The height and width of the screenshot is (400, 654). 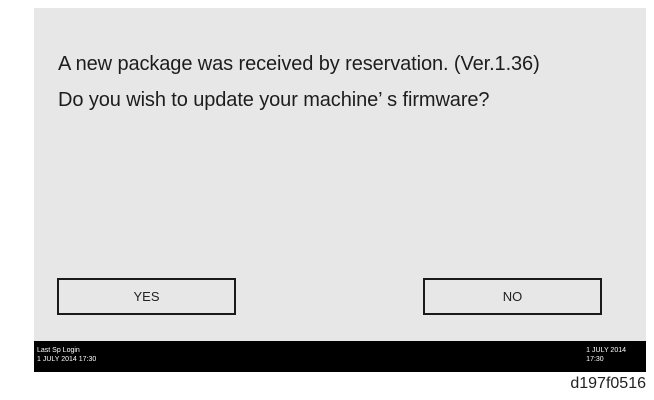 I want to click on no-button: NO, so click(x=512, y=296).